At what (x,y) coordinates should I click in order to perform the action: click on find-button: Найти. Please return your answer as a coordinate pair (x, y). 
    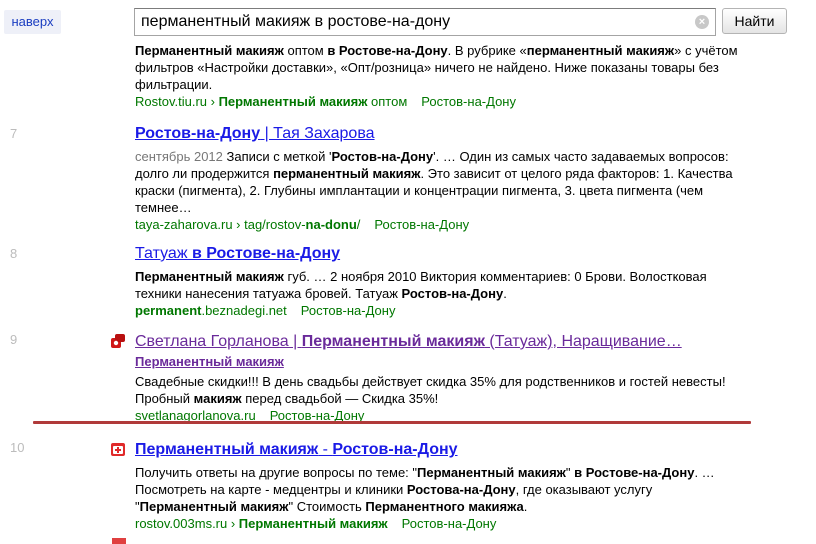
    Looking at the image, I should click on (754, 21).